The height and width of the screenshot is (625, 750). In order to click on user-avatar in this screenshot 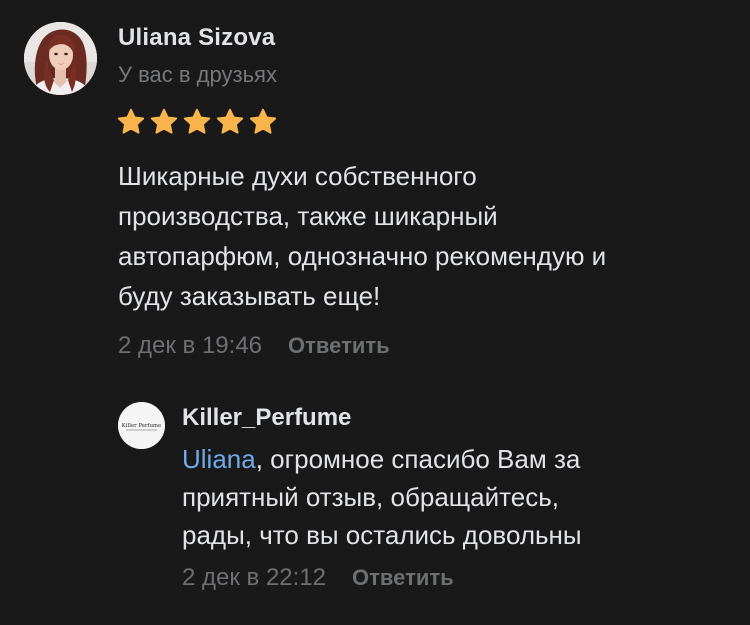, I will do `click(60, 58)`.